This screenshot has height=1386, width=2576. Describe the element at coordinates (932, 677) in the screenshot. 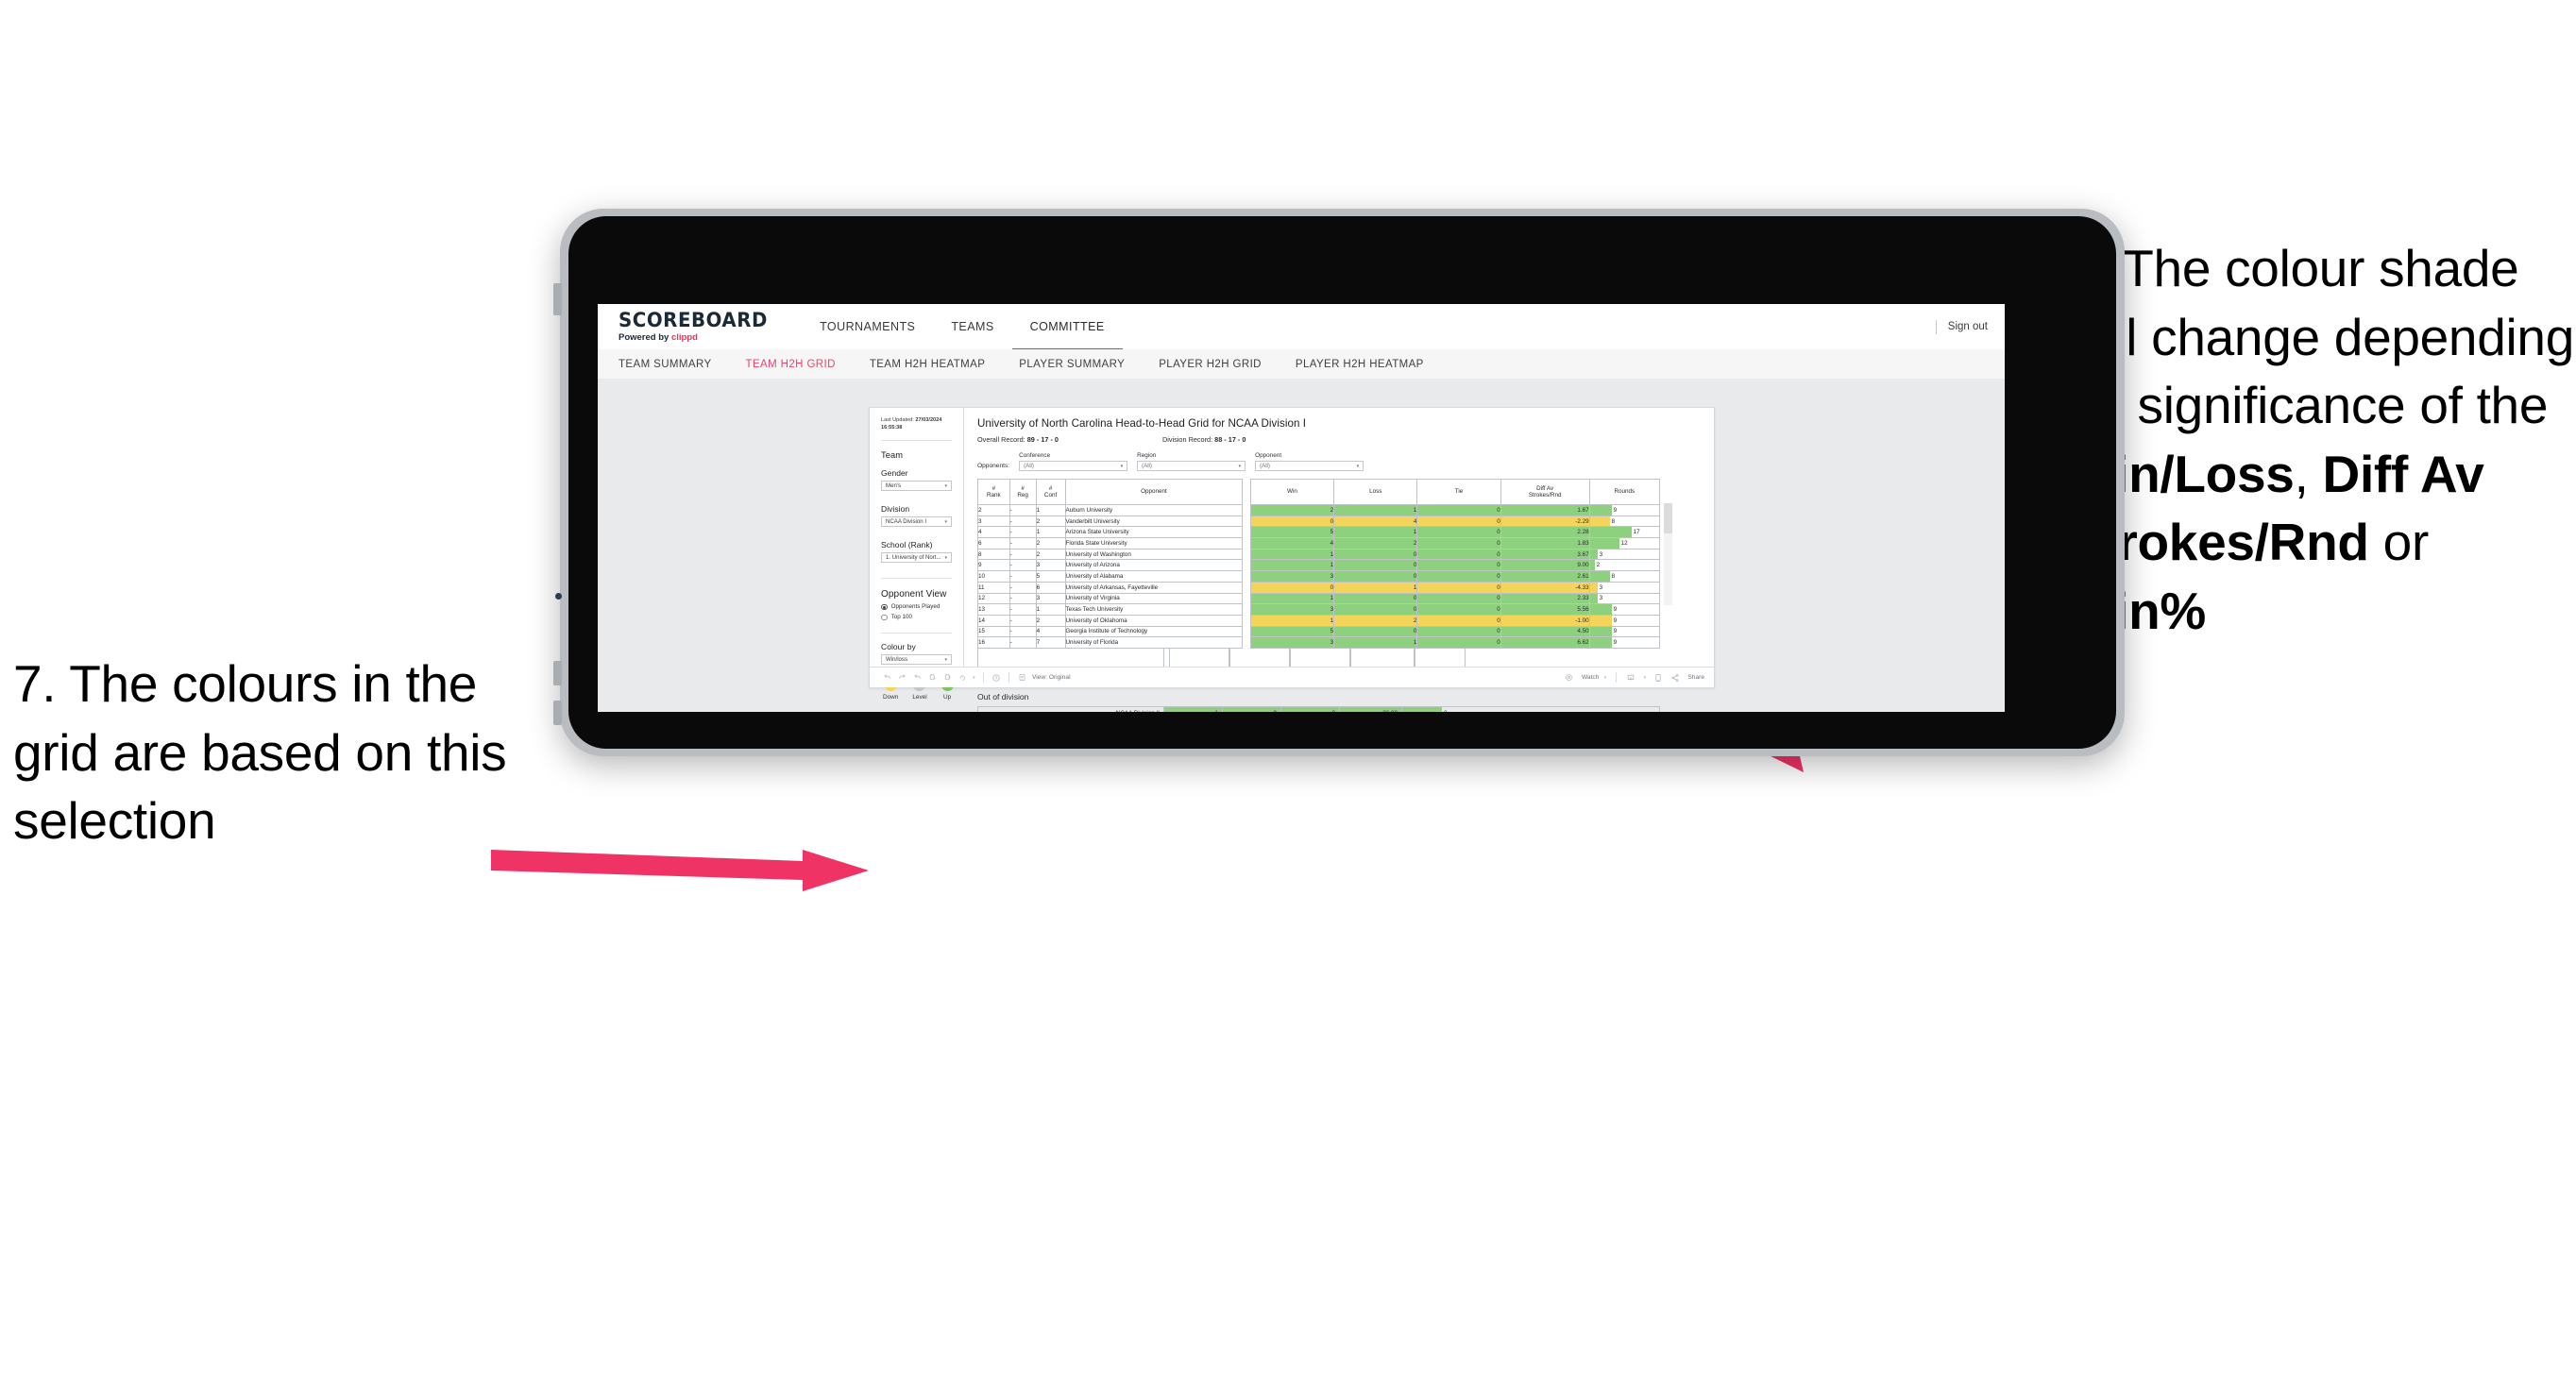

I see `refresh-icon` at that location.